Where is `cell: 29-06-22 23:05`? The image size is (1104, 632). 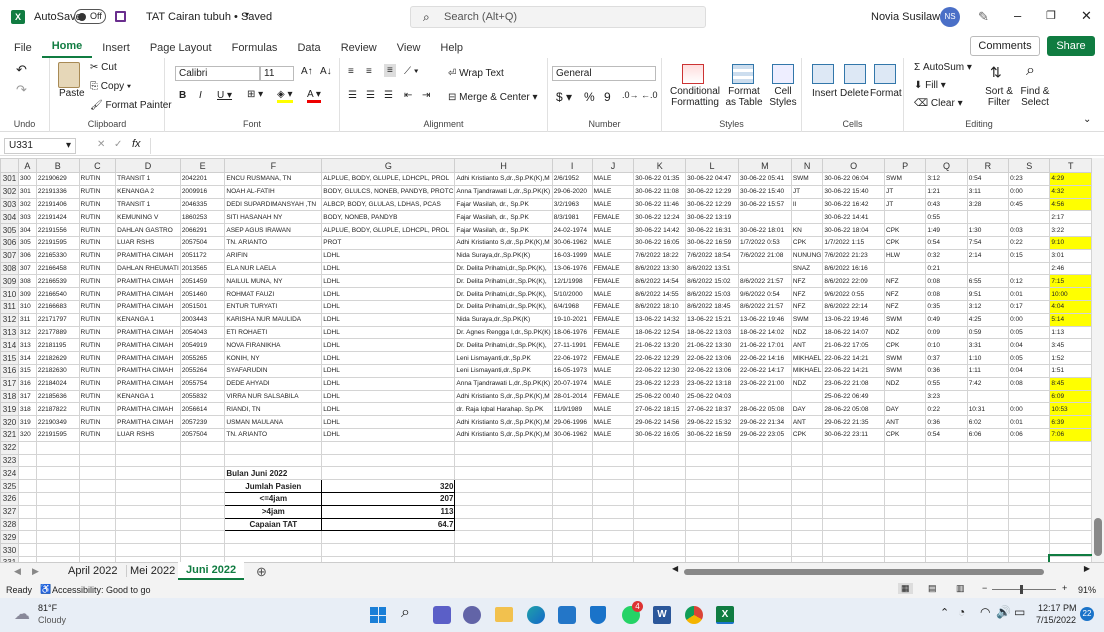 cell: 29-06-22 23:05 is located at coordinates (764, 434).